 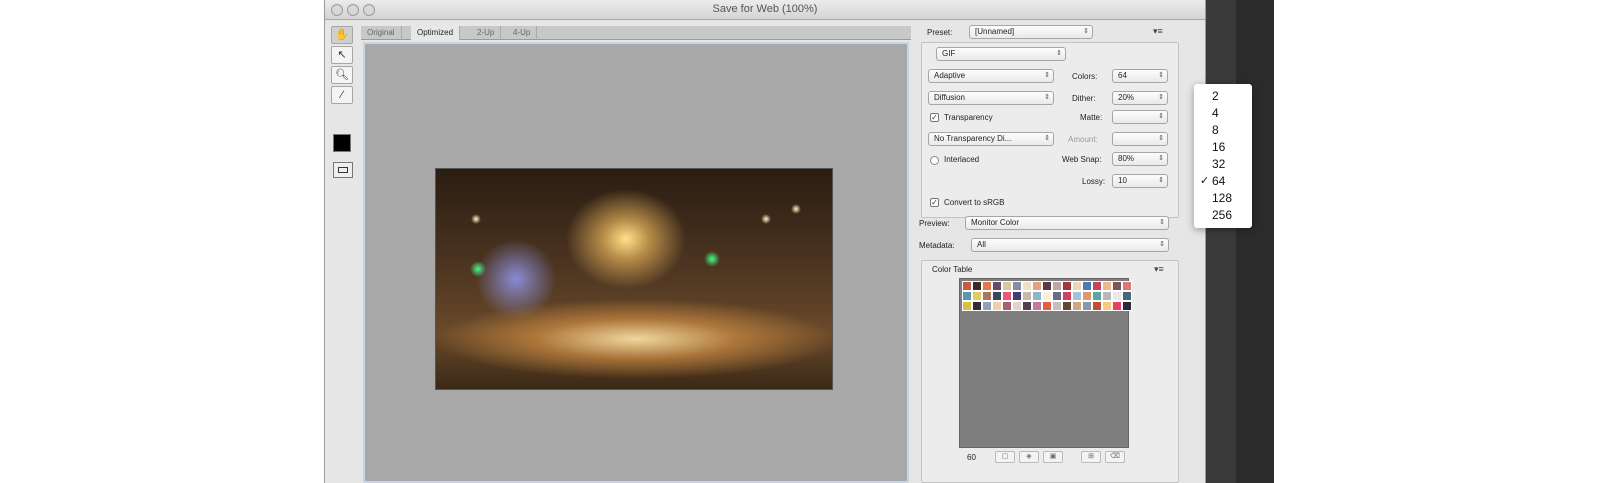 I want to click on dither-amount-field: 20% ⇕, so click(x=1140, y=98).